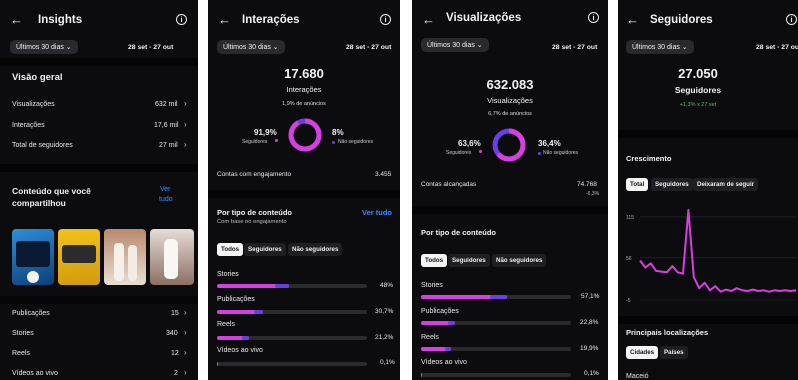 This screenshot has width=798, height=380. I want to click on row-value: 12, so click(175, 353).